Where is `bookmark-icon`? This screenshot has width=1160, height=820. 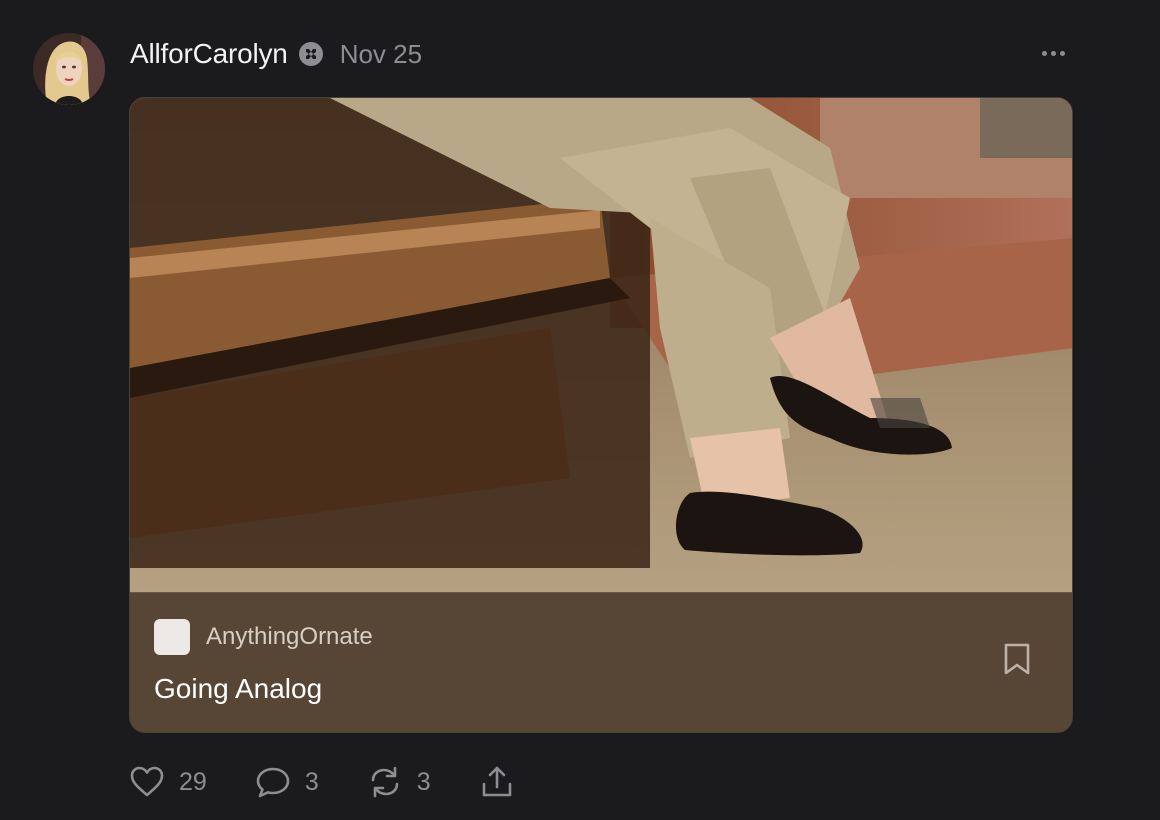 bookmark-icon is located at coordinates (1017, 659).